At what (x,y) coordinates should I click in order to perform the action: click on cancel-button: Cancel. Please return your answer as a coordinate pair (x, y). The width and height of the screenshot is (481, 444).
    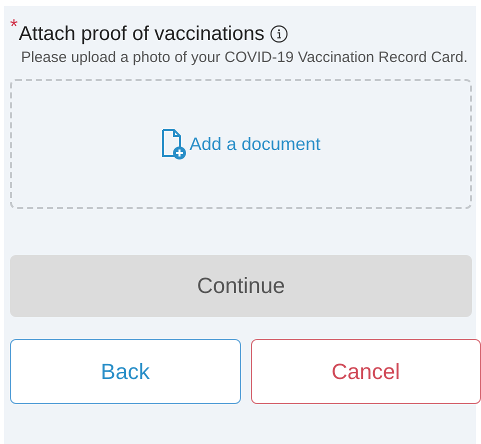
    Looking at the image, I should click on (365, 371).